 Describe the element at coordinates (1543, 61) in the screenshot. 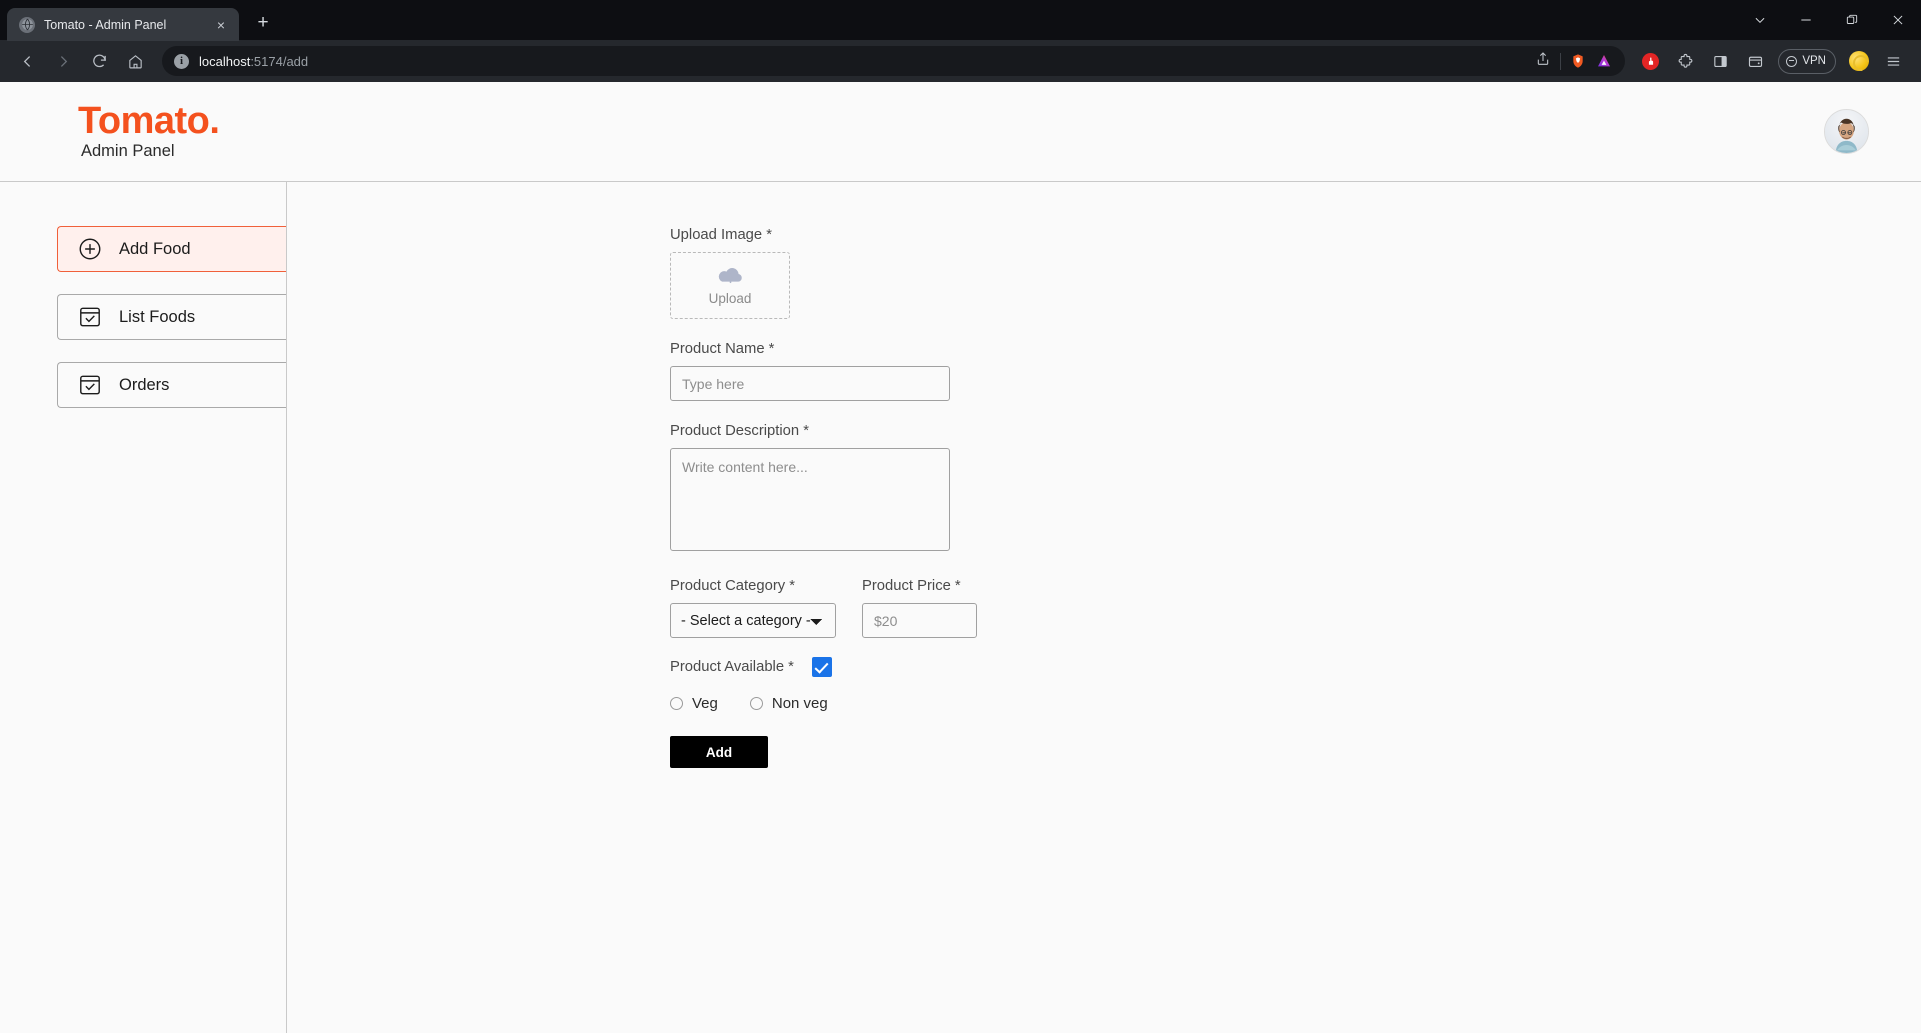

I see `share-icon` at that location.